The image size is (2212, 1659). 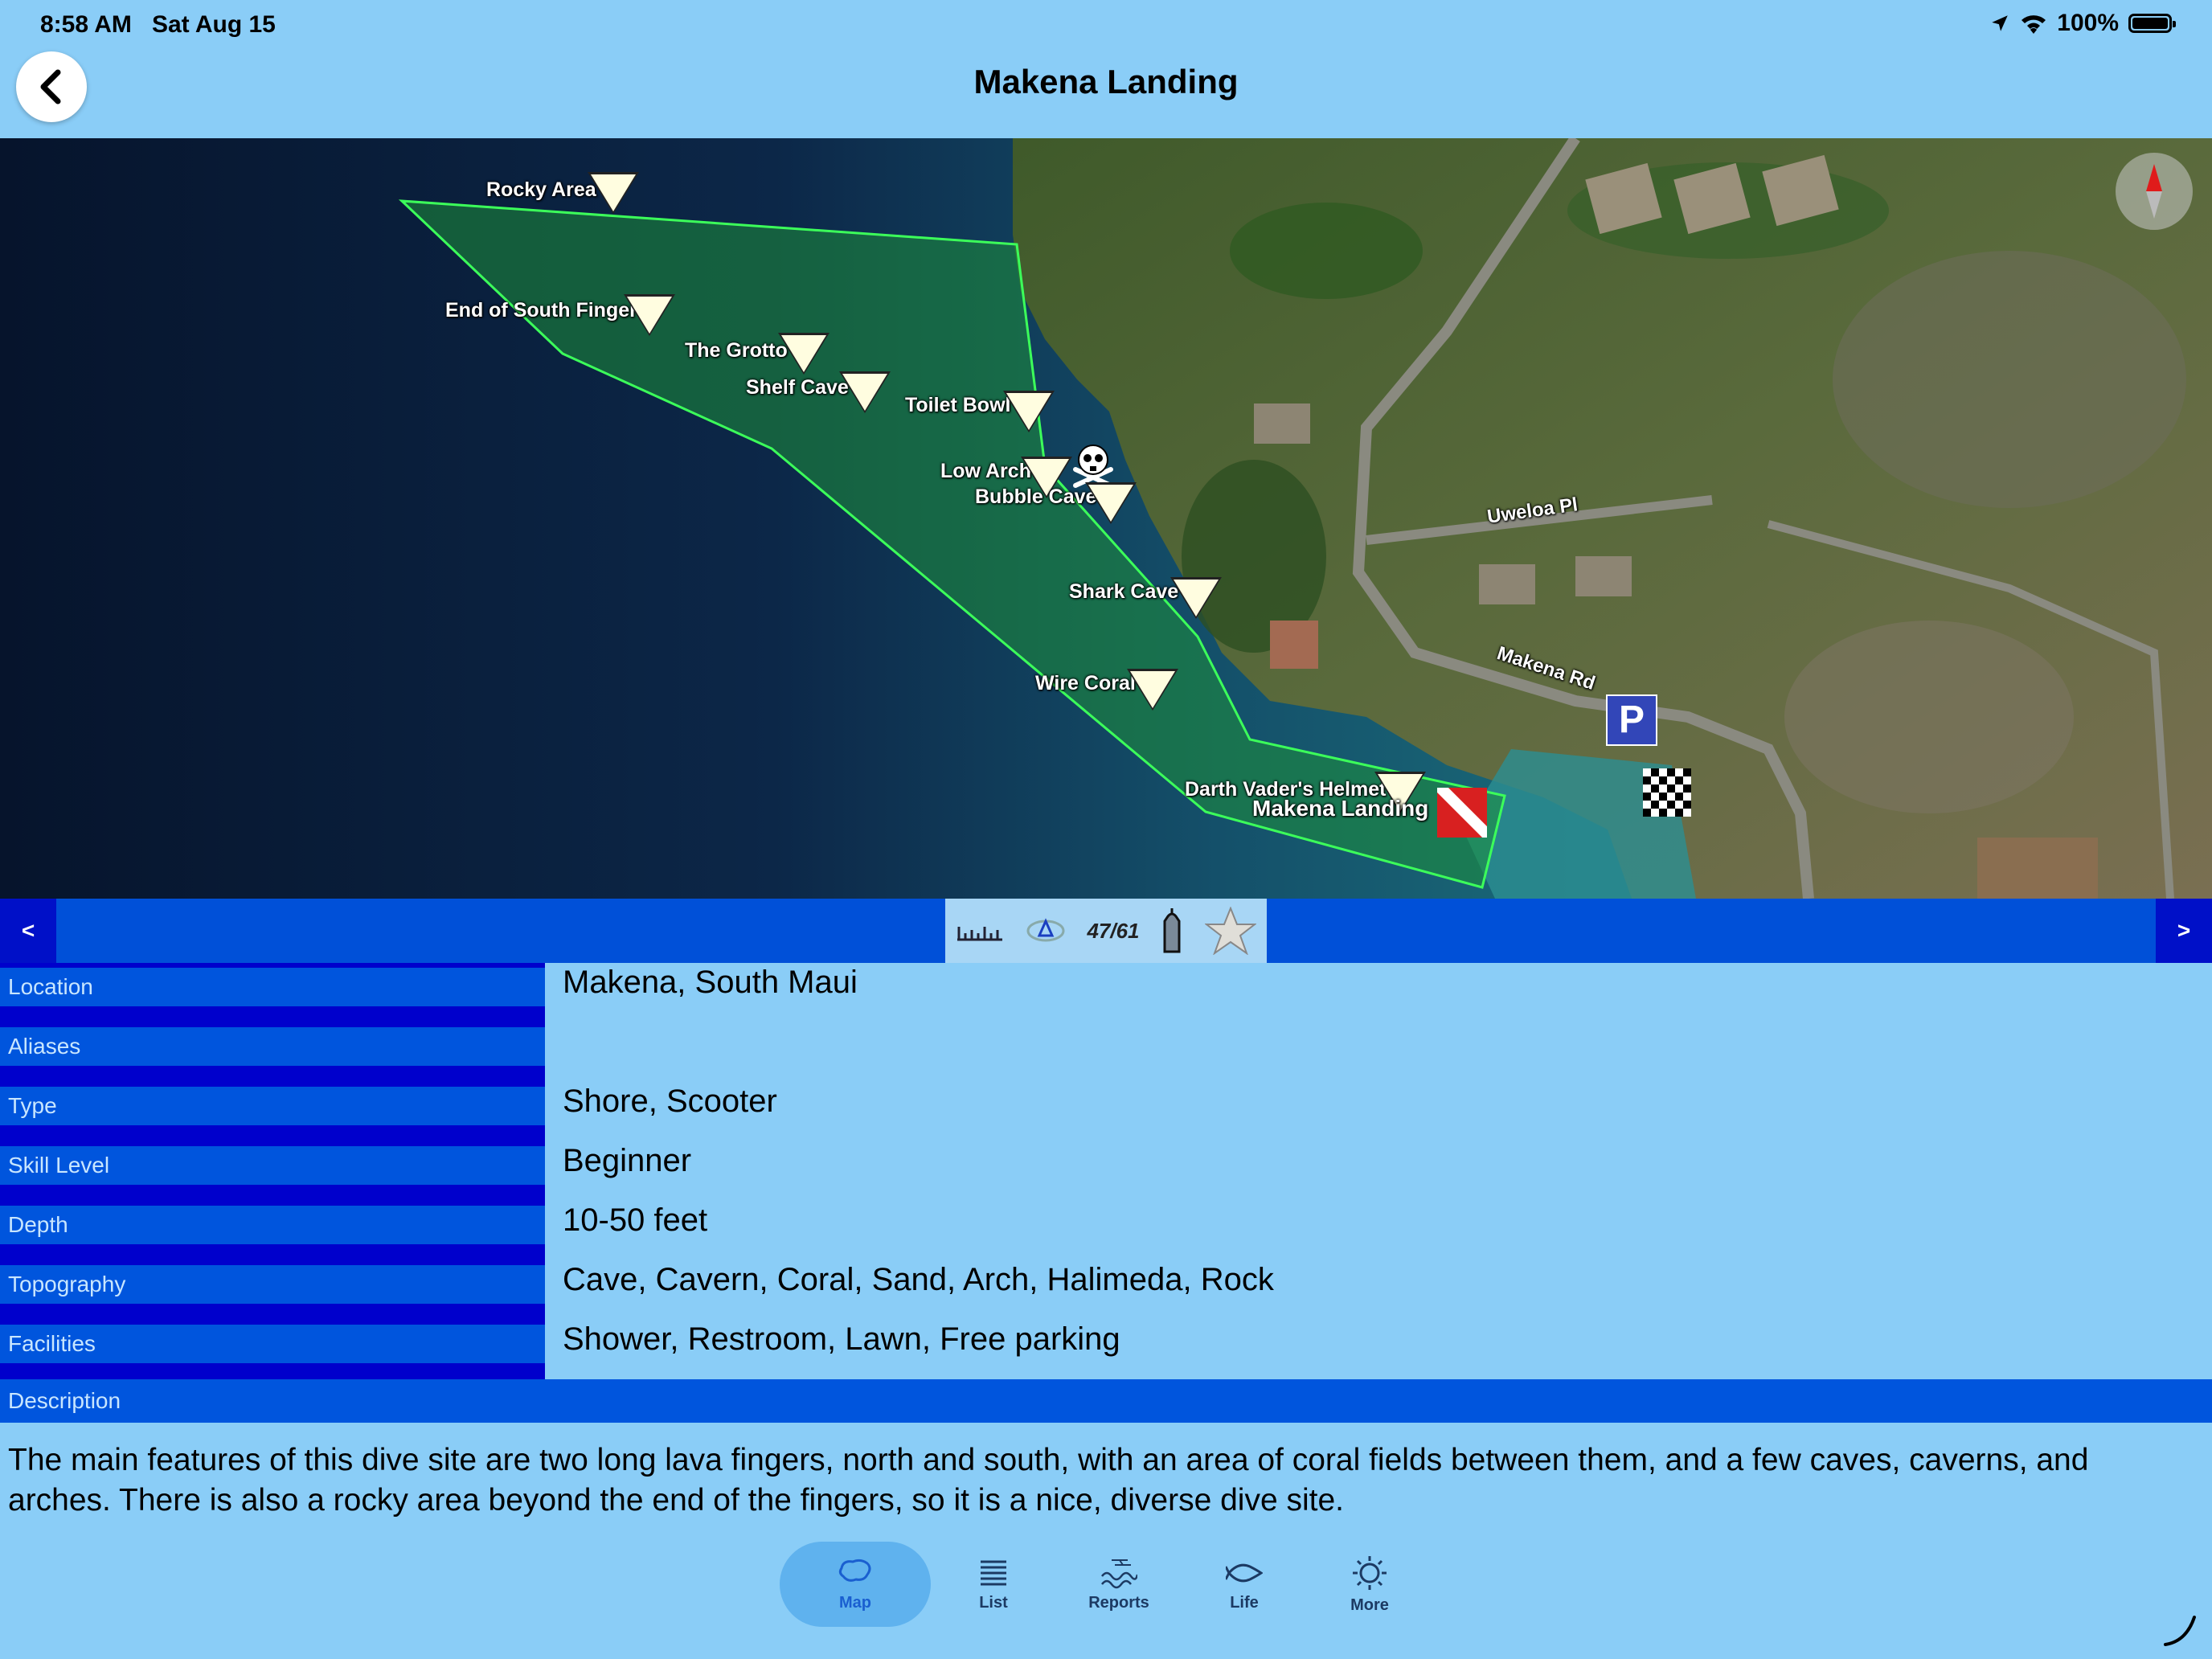 What do you see at coordinates (842, 1339) in the screenshot?
I see `detail-value: Shower, Restroom, Lawn, Free parking` at bounding box center [842, 1339].